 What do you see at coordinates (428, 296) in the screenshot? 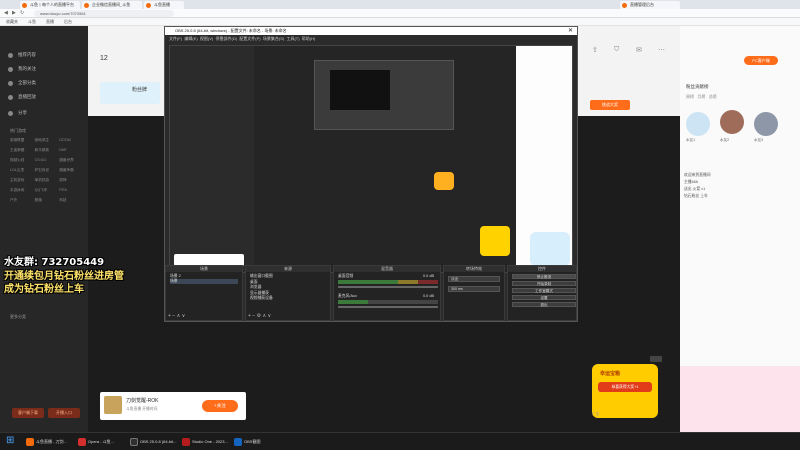
I see `mixer-db: 0.0 dB` at bounding box center [428, 296].